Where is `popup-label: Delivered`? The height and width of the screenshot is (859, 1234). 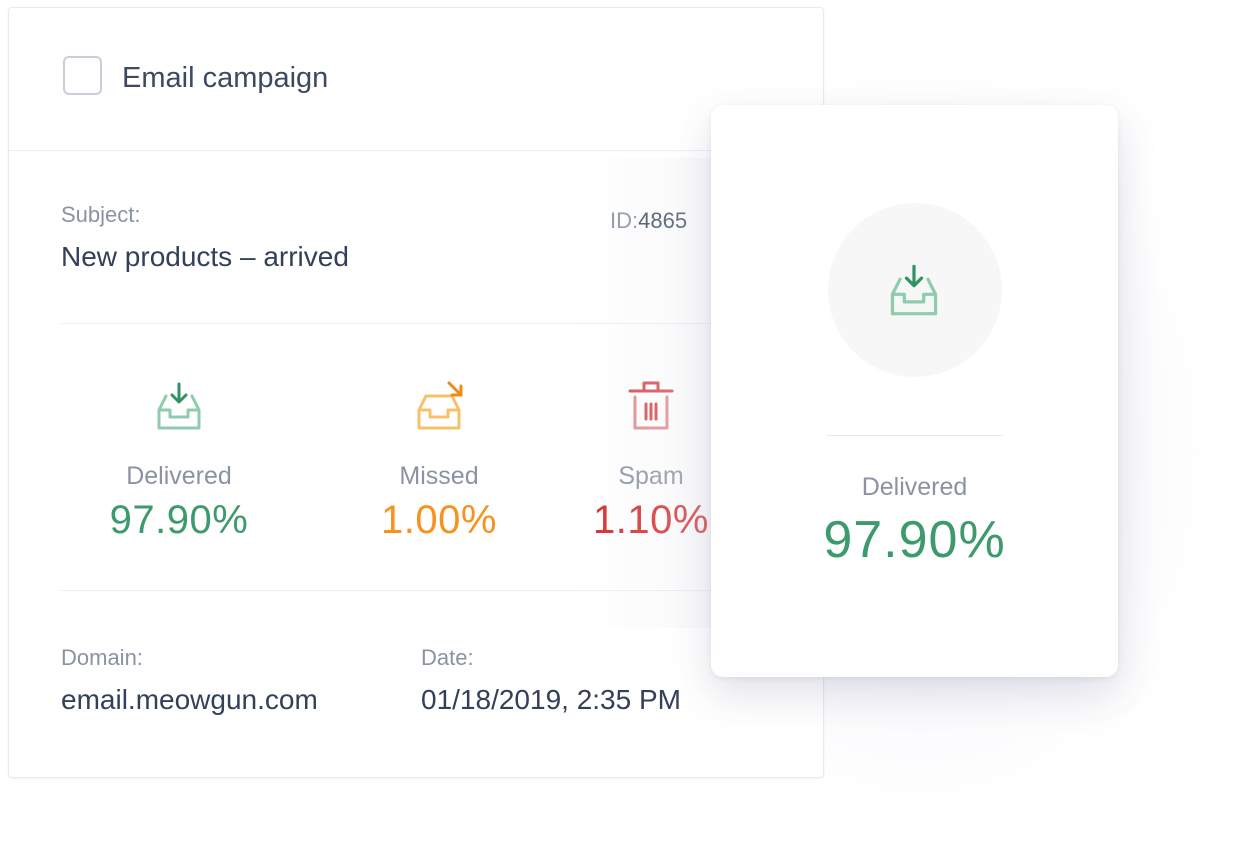 popup-label: Delivered is located at coordinates (914, 487).